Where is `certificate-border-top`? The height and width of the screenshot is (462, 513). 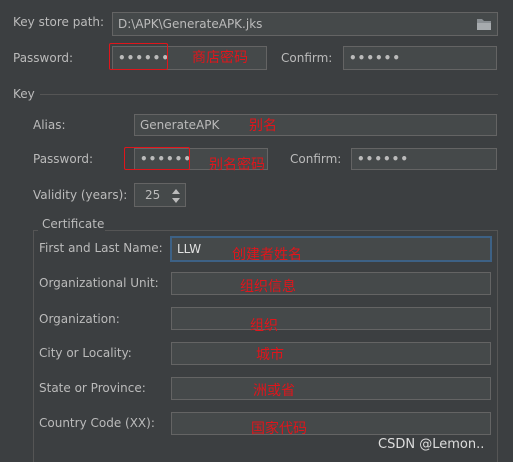 certificate-border-top is located at coordinates (301, 230).